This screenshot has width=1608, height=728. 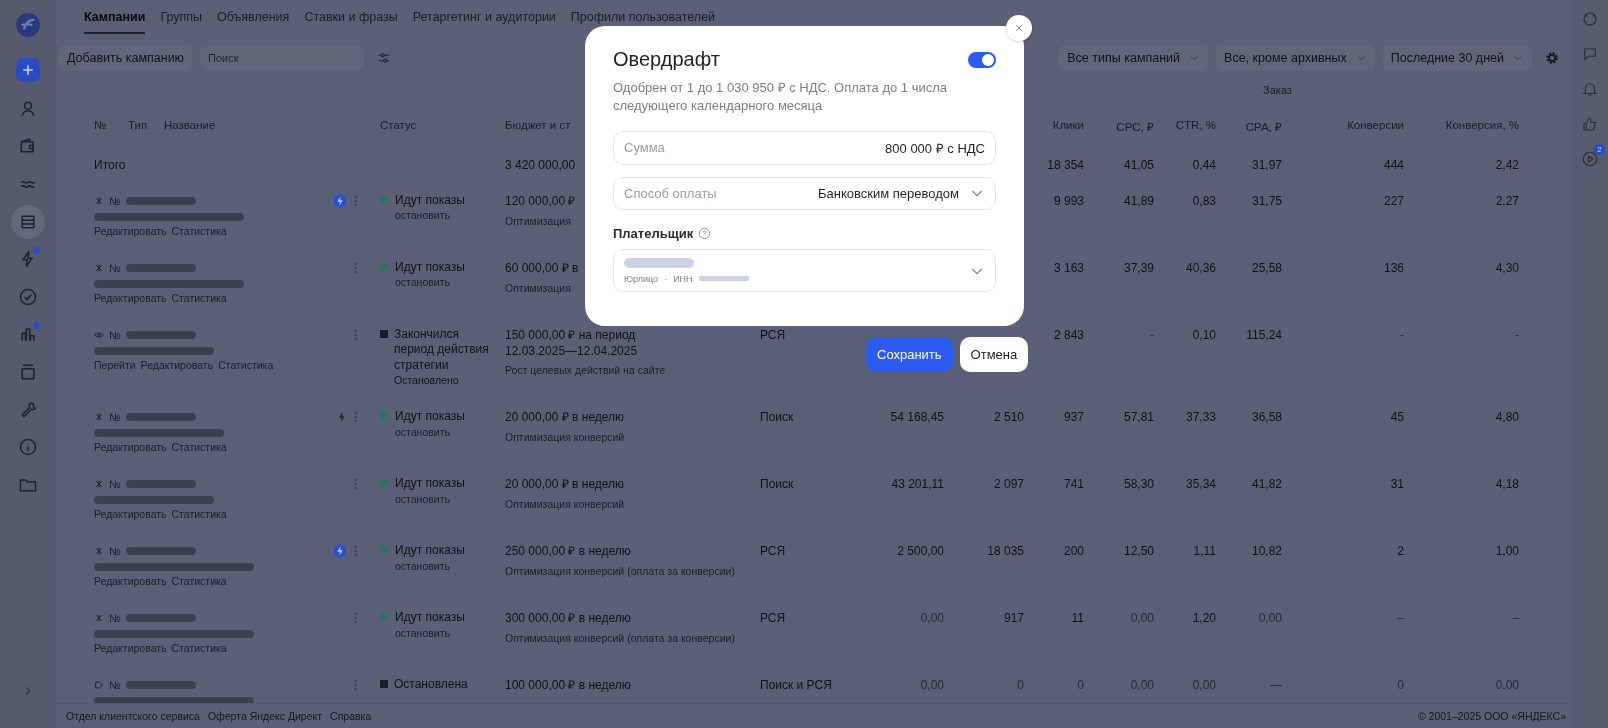 What do you see at coordinates (620, 570) in the screenshot?
I see `strategy-text: Оптимизация конверсий (оплата за конверсии)` at bounding box center [620, 570].